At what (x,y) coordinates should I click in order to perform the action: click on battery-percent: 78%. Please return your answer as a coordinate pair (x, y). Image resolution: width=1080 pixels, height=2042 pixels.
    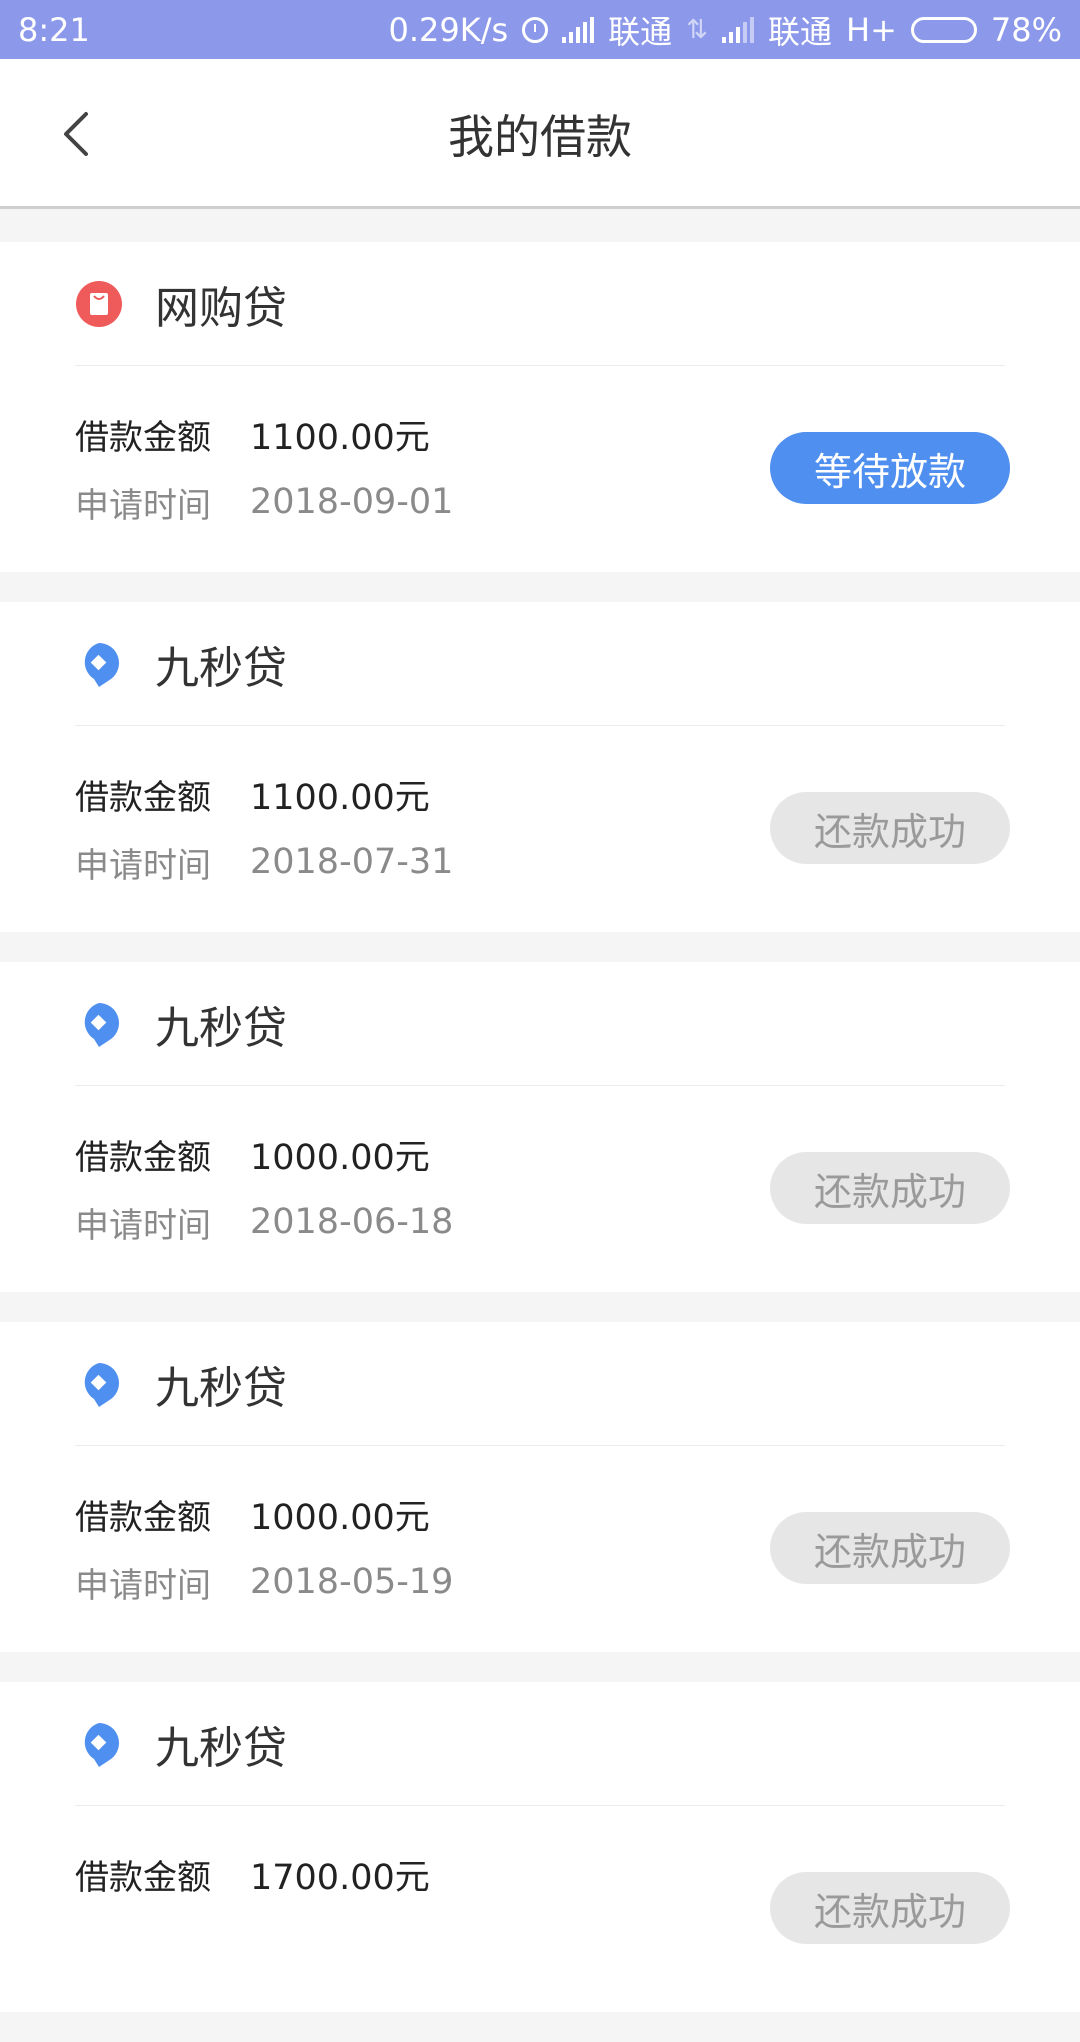
    Looking at the image, I should click on (1026, 29).